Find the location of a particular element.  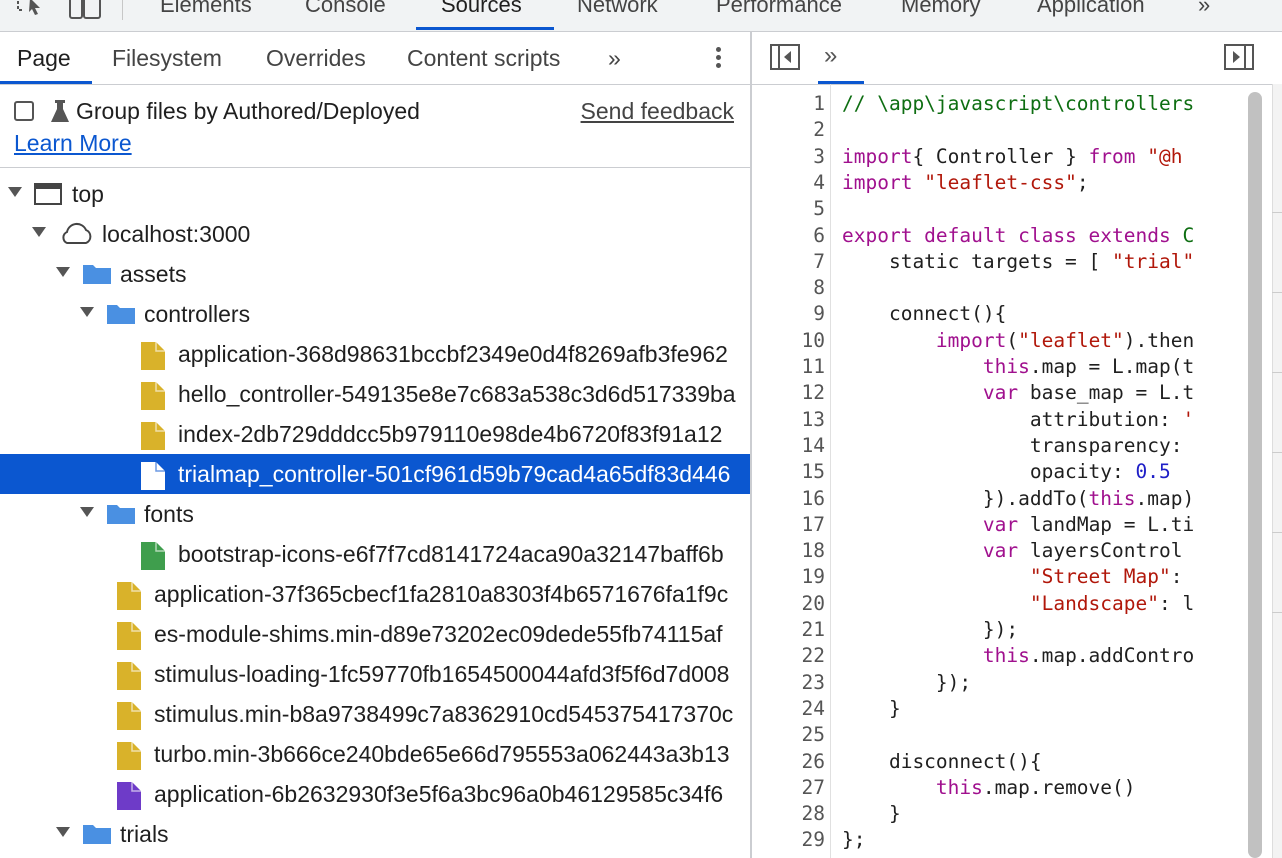

code-line: 22 this.map.addContro is located at coordinates (1017, 657).